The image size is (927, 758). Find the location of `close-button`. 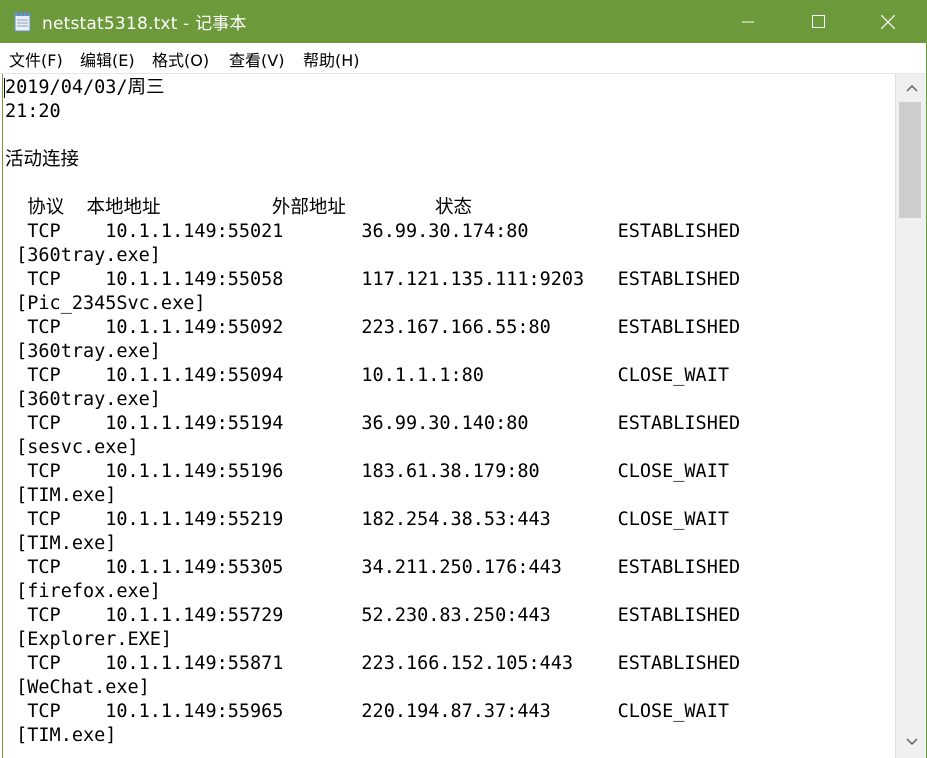

close-button is located at coordinates (888, 21).